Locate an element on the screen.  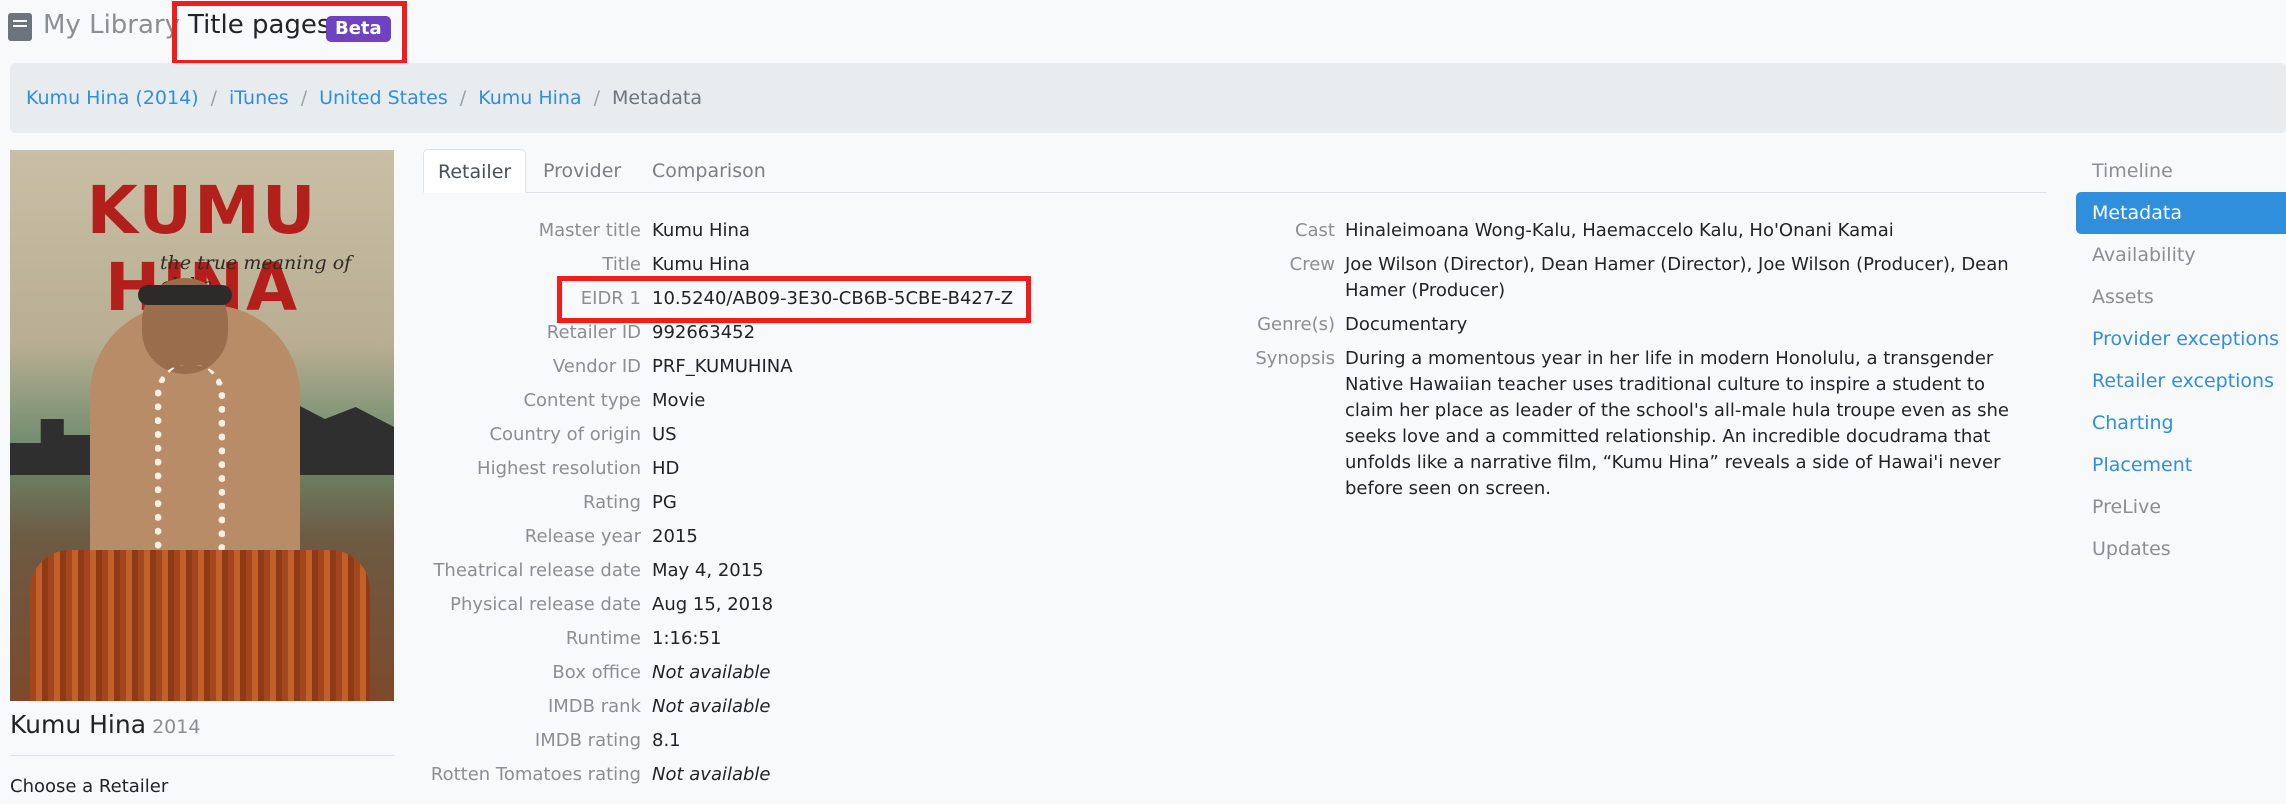
field-label: IMDB rating is located at coordinates (587, 740).